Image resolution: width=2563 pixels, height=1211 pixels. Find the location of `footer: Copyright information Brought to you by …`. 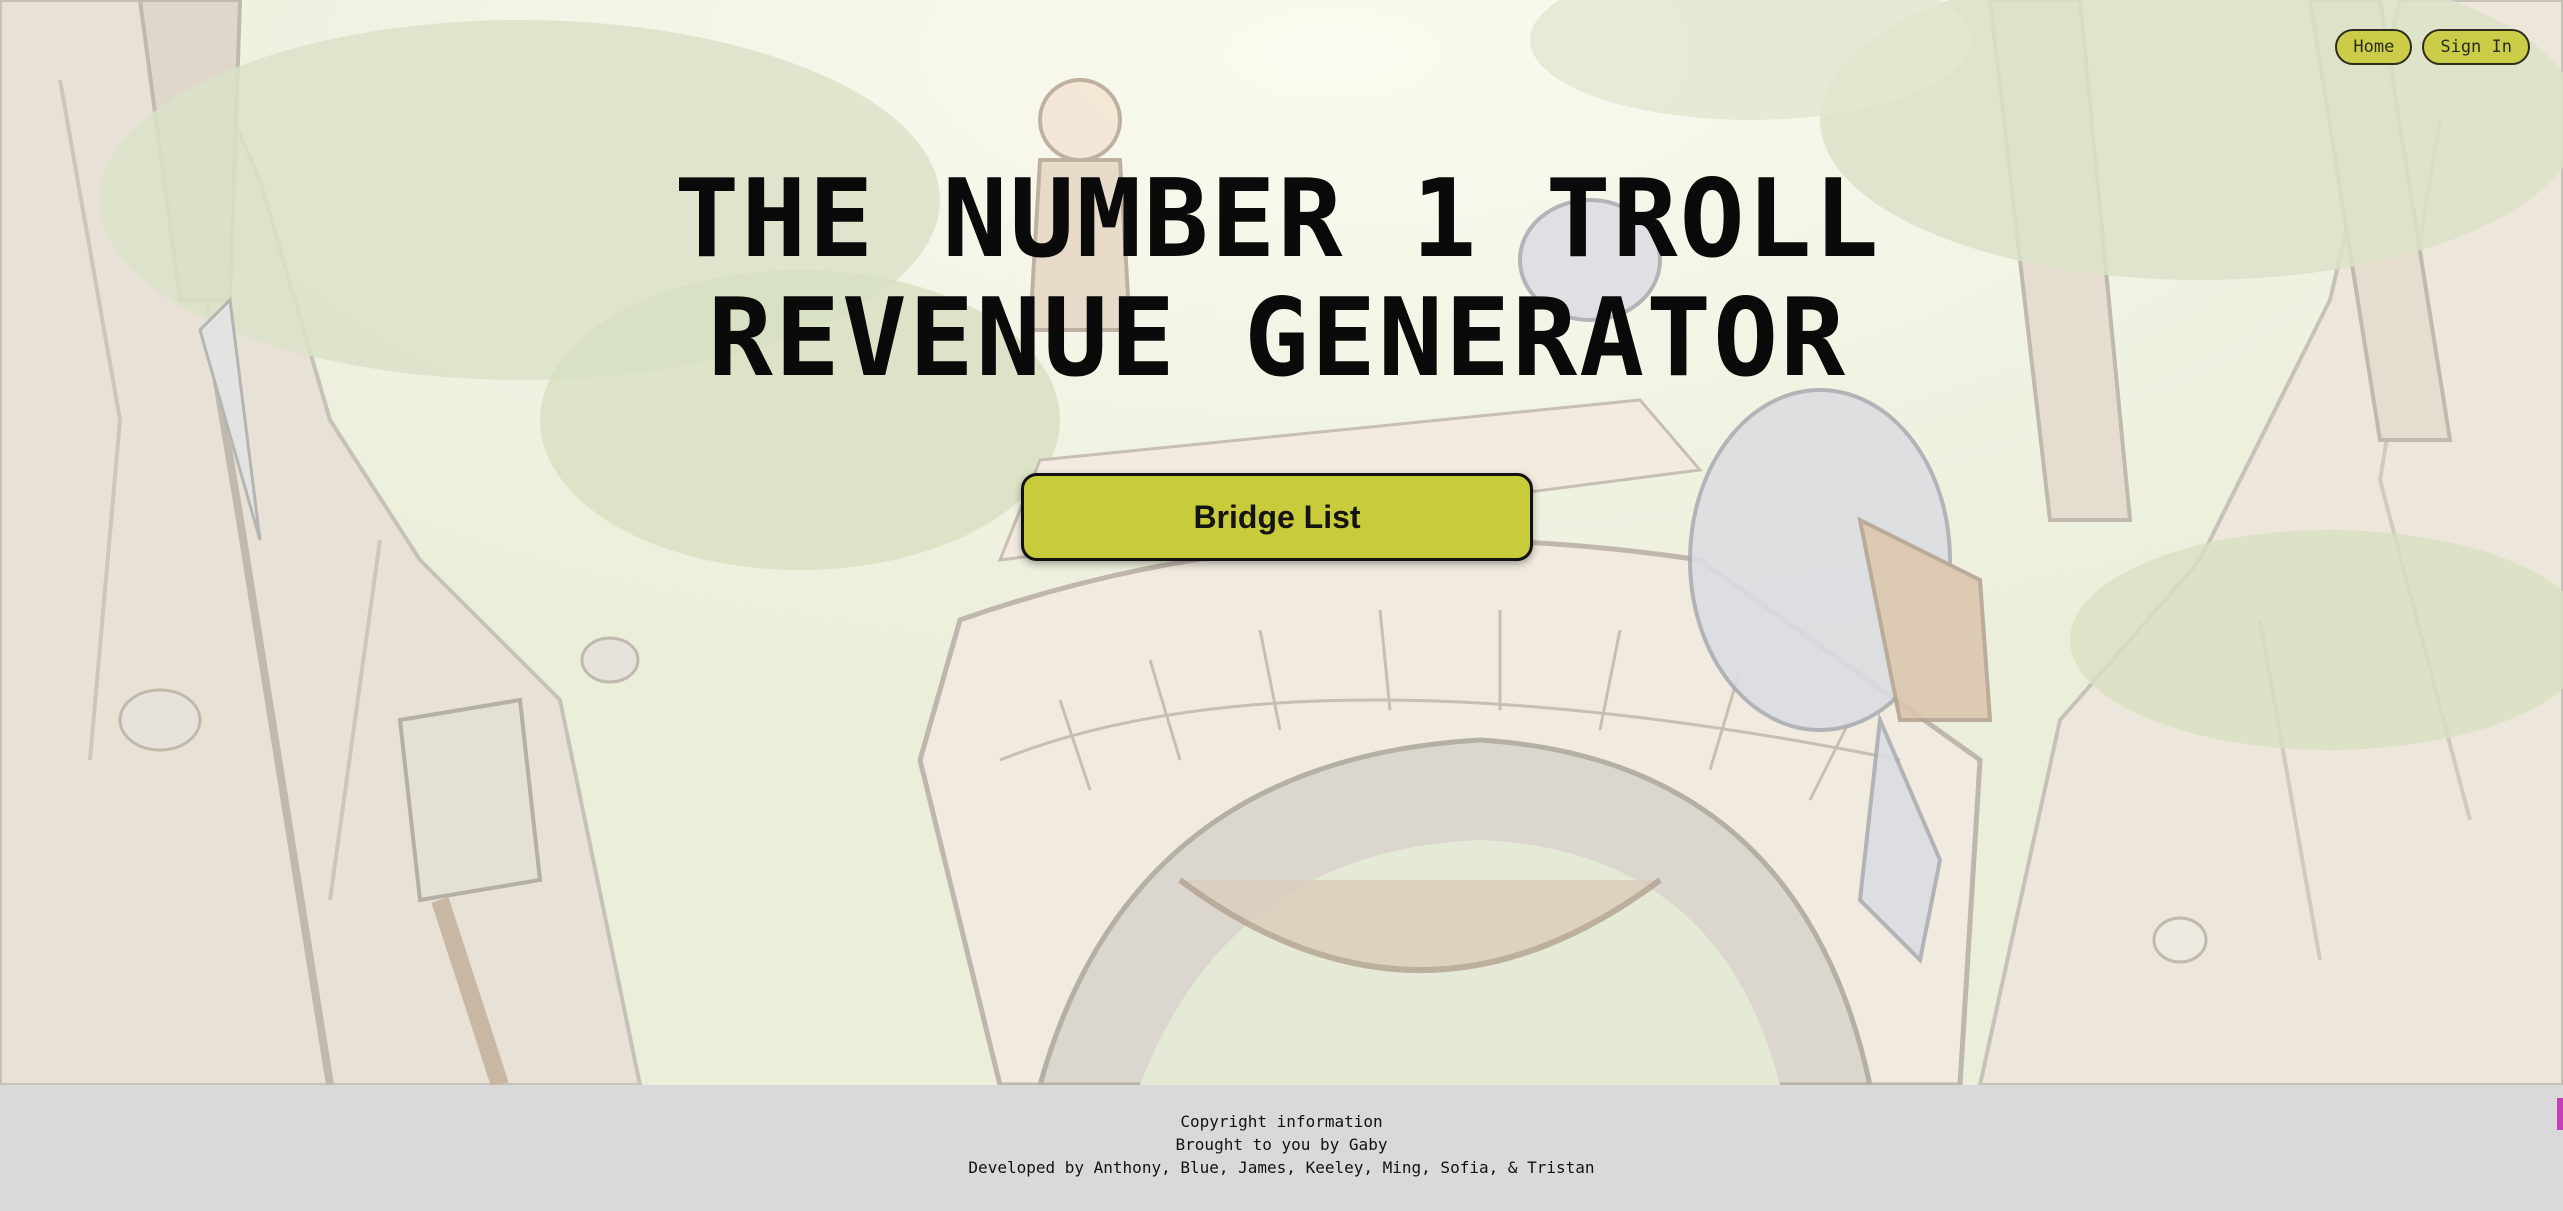

footer: Copyright information Brought to you by … is located at coordinates (1281, 1148).